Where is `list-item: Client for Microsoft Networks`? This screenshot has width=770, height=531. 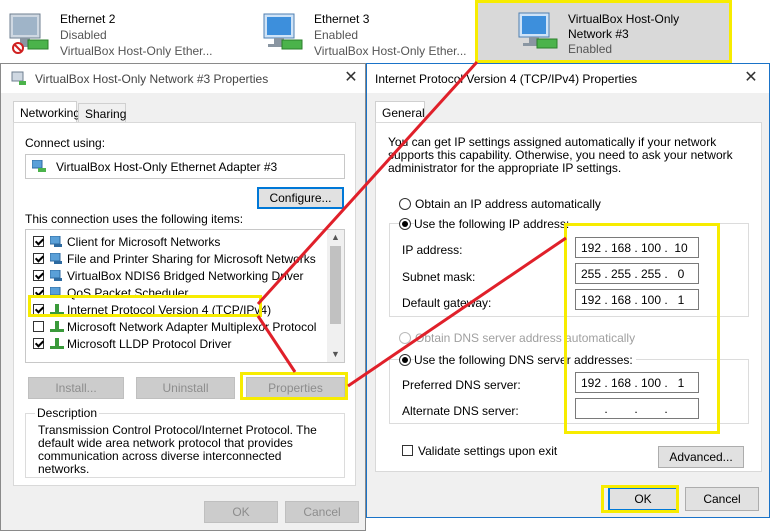 list-item: Client for Microsoft Networks is located at coordinates (176, 241).